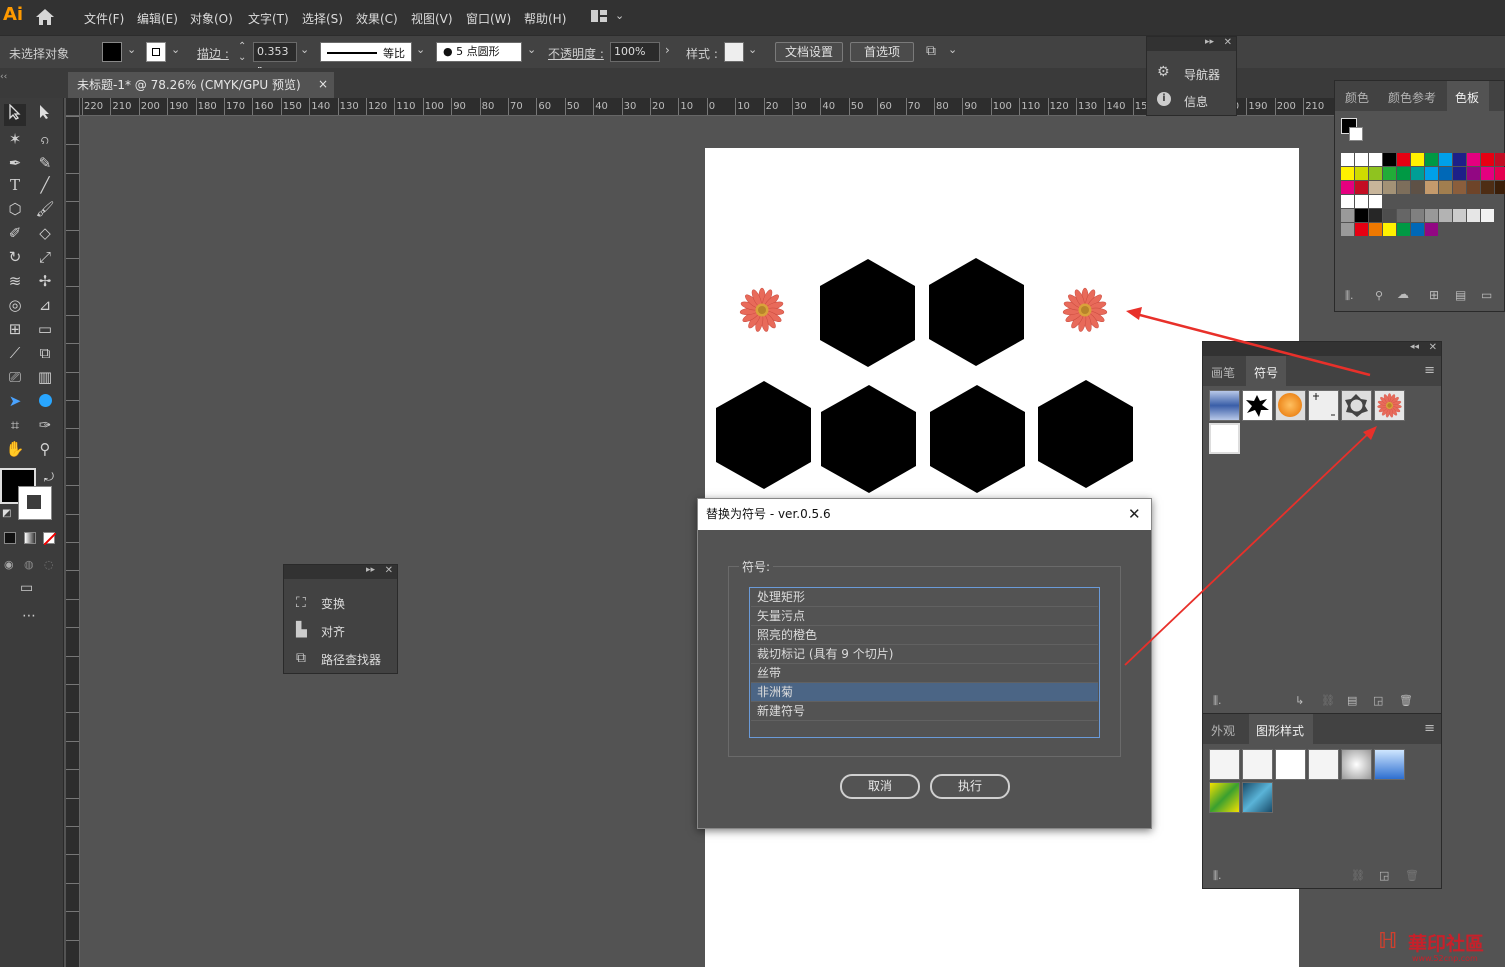 This screenshot has width=1505, height=967. What do you see at coordinates (1445, 958) in the screenshot?
I see `watermark-url: www.52cnp.com` at bounding box center [1445, 958].